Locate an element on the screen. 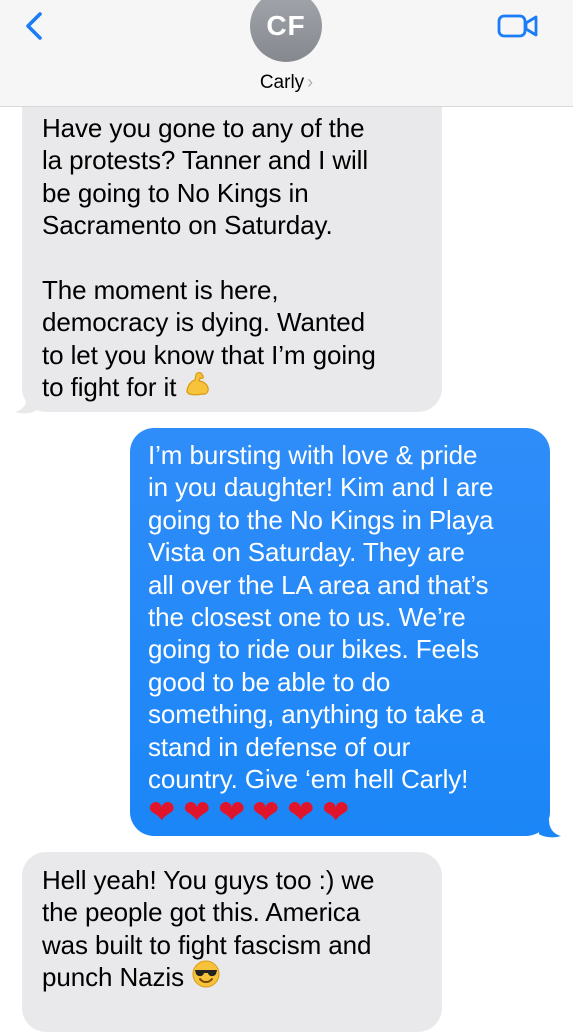 The height and width of the screenshot is (1032, 573). video-camera-icon is located at coordinates (517, 26).